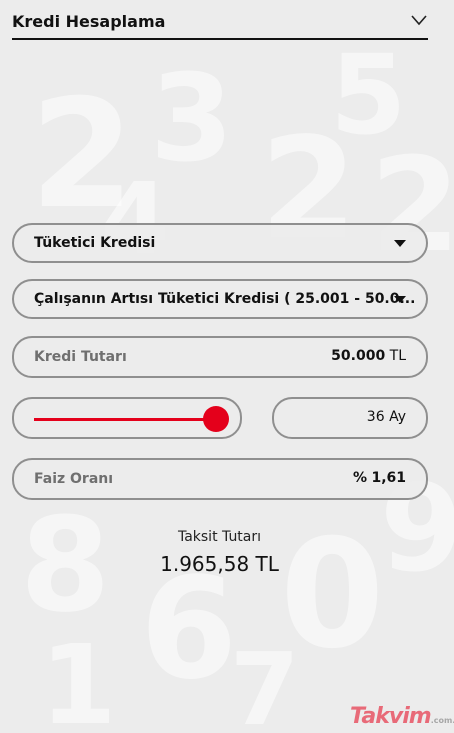 The image size is (454, 733). I want to click on interest-rate-display: % 1,61, so click(379, 478).